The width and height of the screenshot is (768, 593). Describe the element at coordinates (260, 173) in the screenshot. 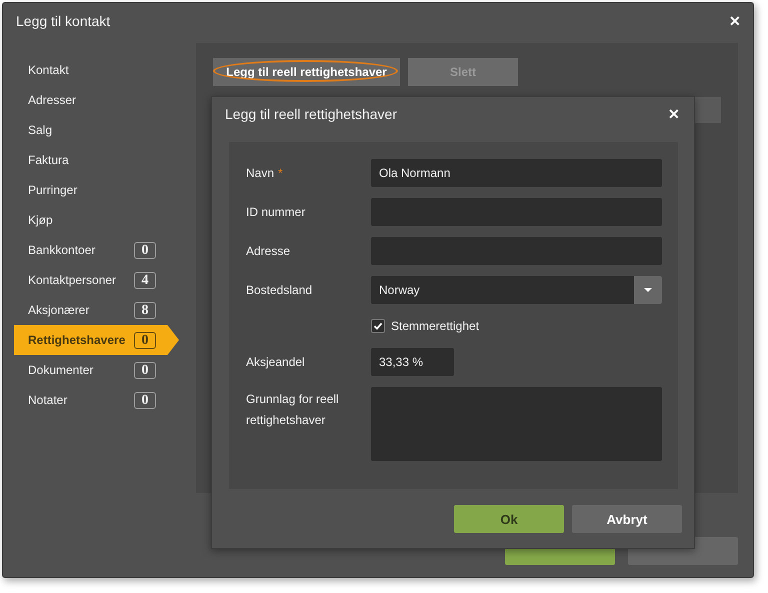

I see `field-label: Navn` at that location.